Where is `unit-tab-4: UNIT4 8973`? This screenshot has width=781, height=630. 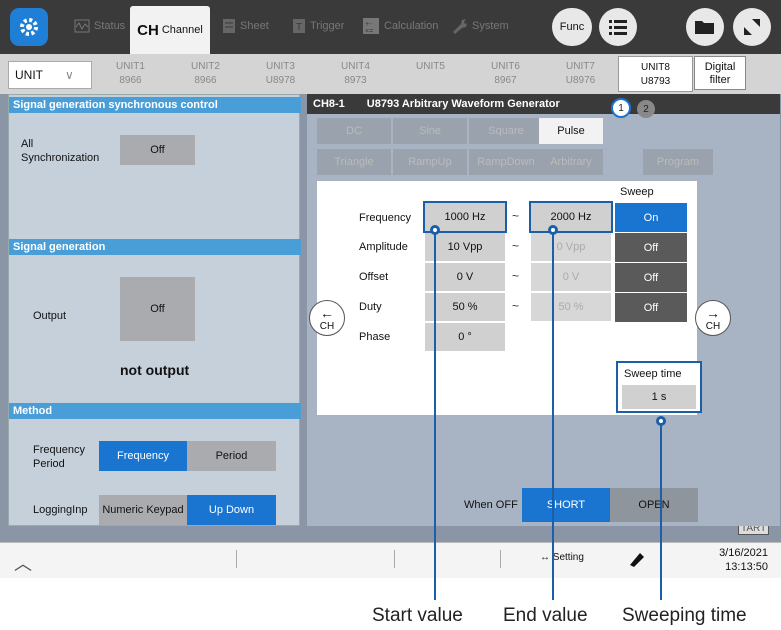 unit-tab-4: UNIT4 8973 is located at coordinates (355, 74).